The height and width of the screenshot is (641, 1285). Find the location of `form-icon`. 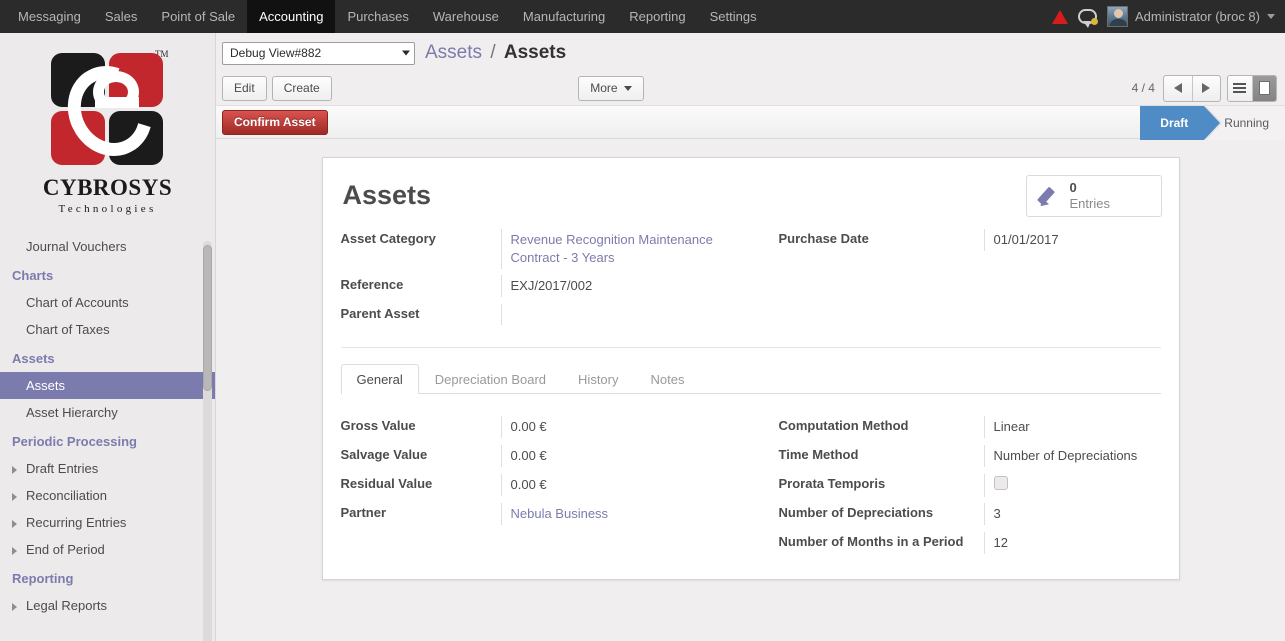

form-icon is located at coordinates (1264, 88).